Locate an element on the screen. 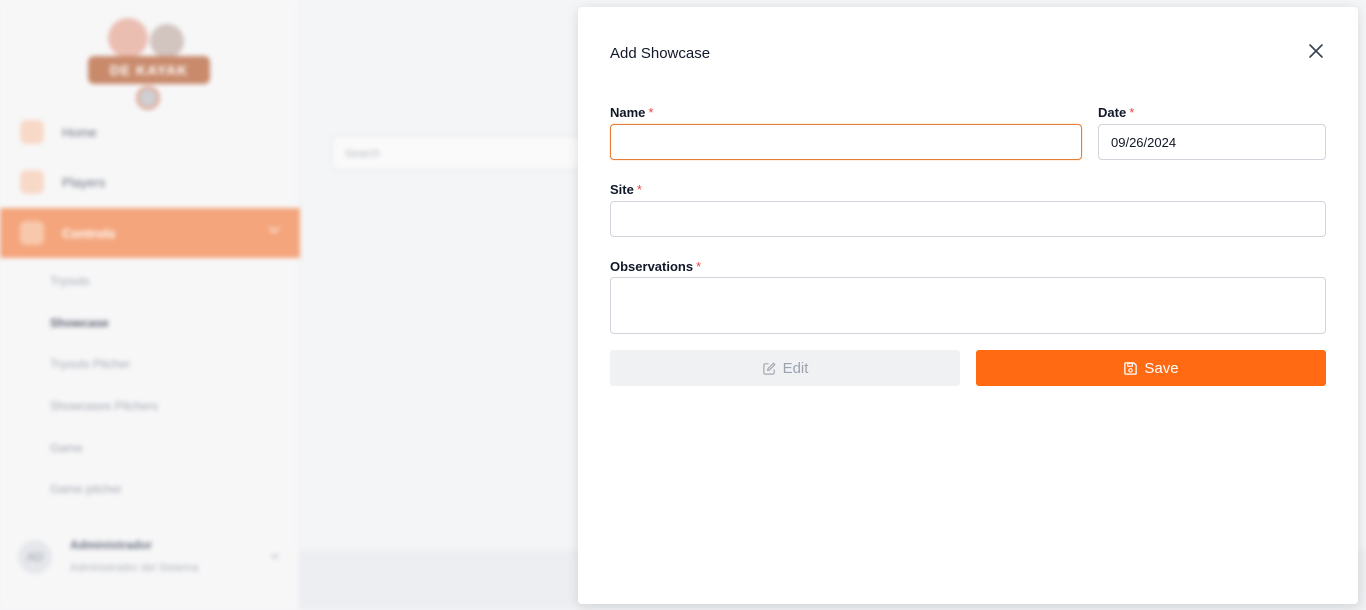 The width and height of the screenshot is (1366, 610). home-icon is located at coordinates (32, 132).